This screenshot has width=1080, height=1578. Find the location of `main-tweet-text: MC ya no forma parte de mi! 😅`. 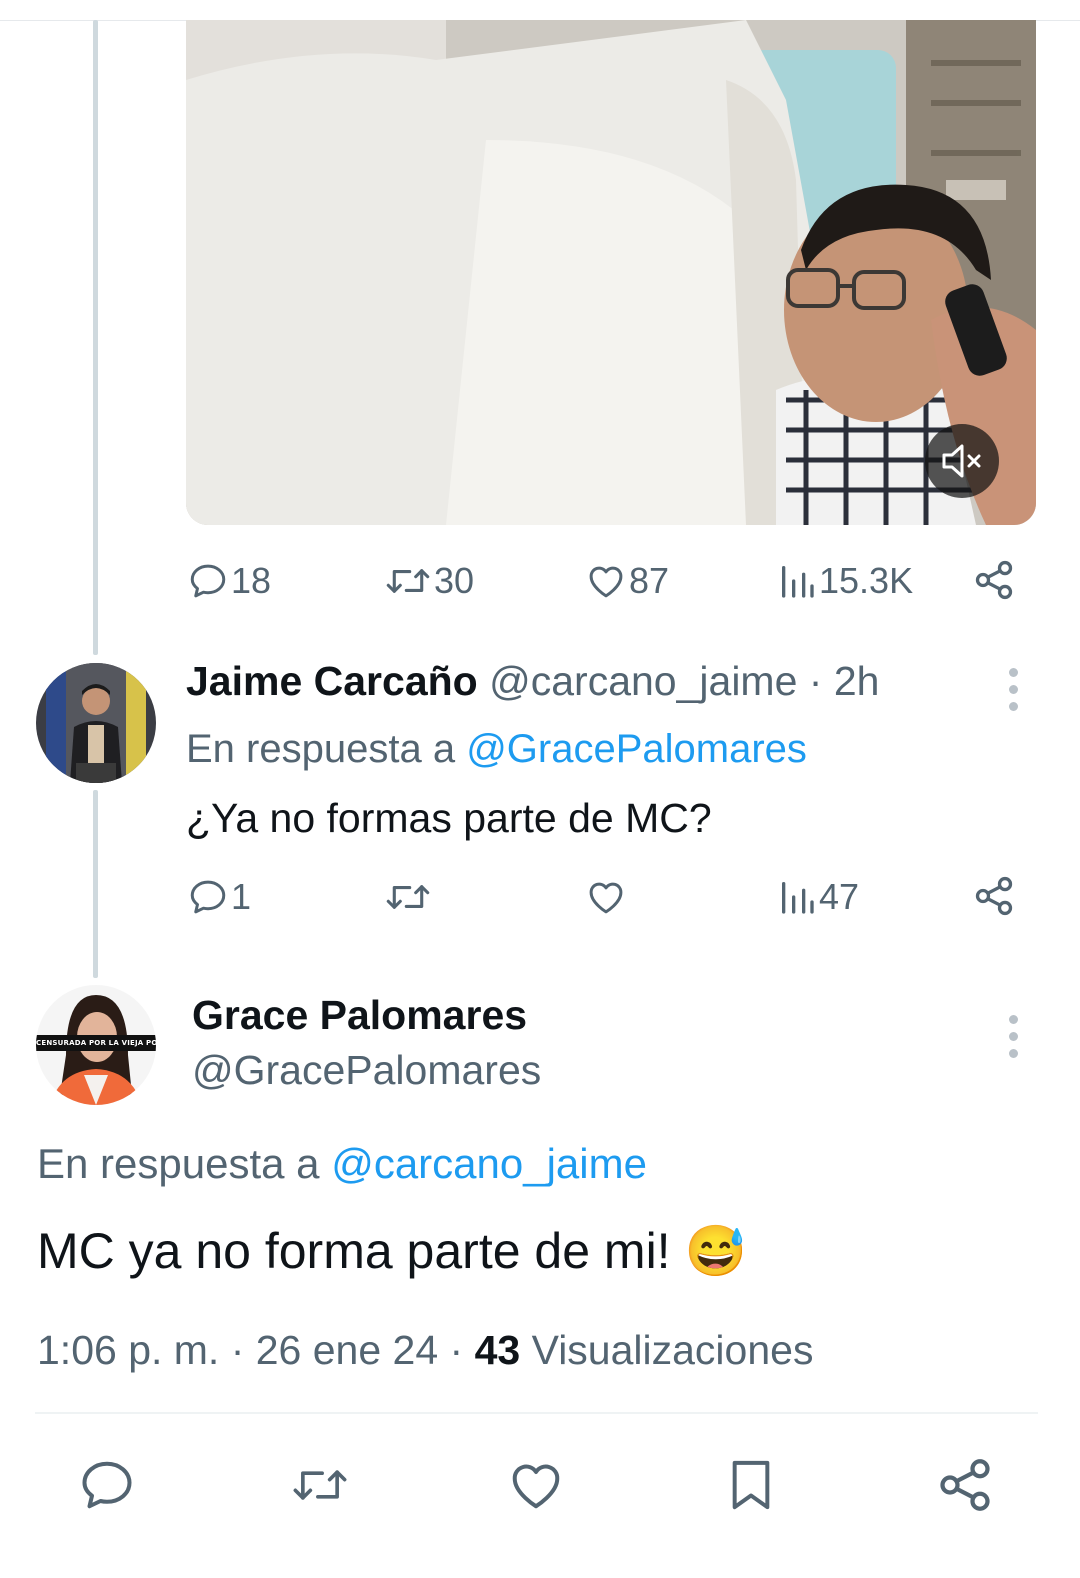

main-tweet-text: MC ya no forma parte de mi! 😅 is located at coordinates (392, 1251).